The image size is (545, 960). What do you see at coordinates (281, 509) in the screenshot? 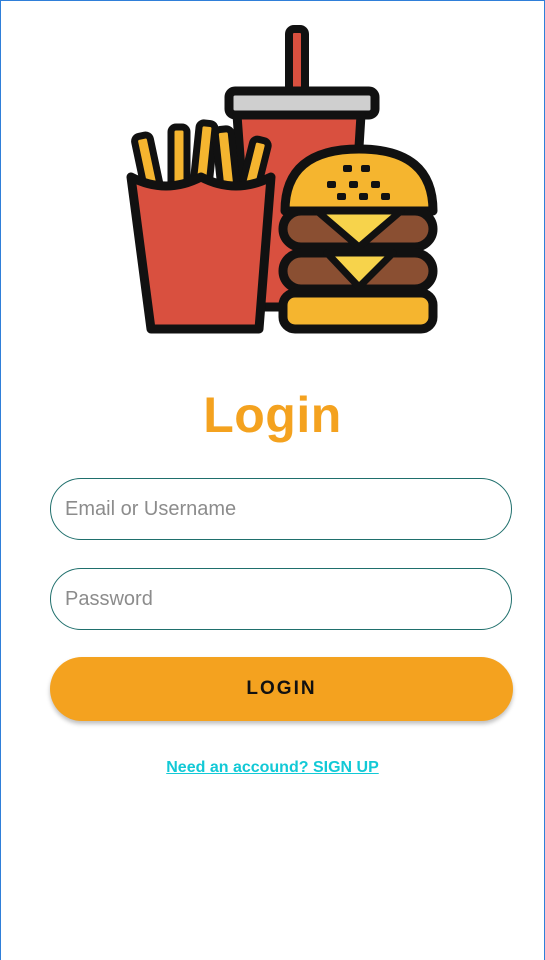
I see `email-username-input` at bounding box center [281, 509].